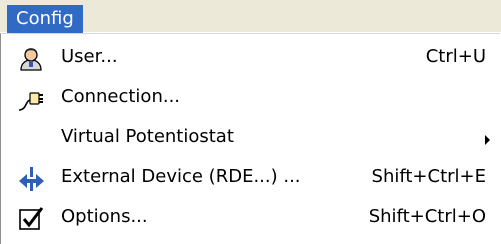 This screenshot has width=501, height=244. What do you see at coordinates (250, 16) in the screenshot?
I see `menu-bar: Config` at bounding box center [250, 16].